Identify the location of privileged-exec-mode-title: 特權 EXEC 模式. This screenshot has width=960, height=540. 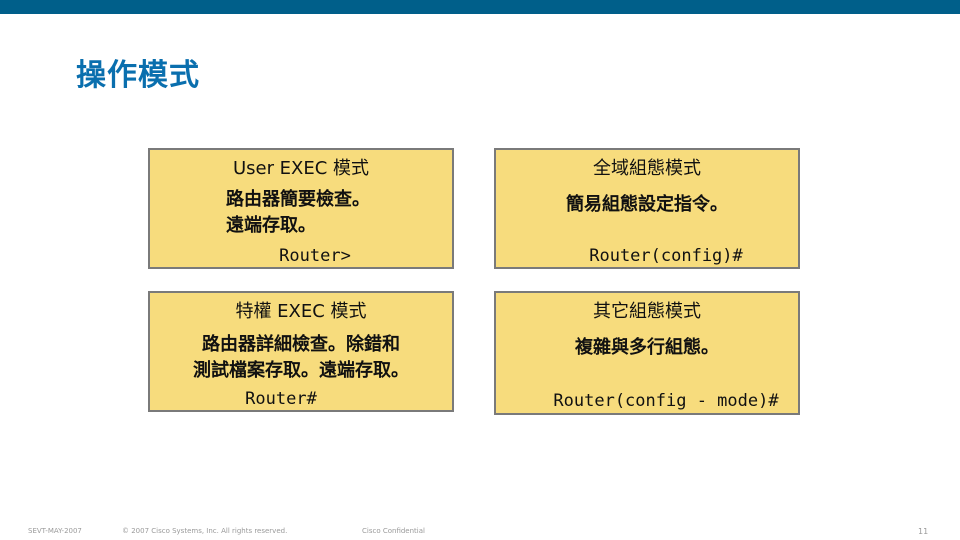
(301, 311).